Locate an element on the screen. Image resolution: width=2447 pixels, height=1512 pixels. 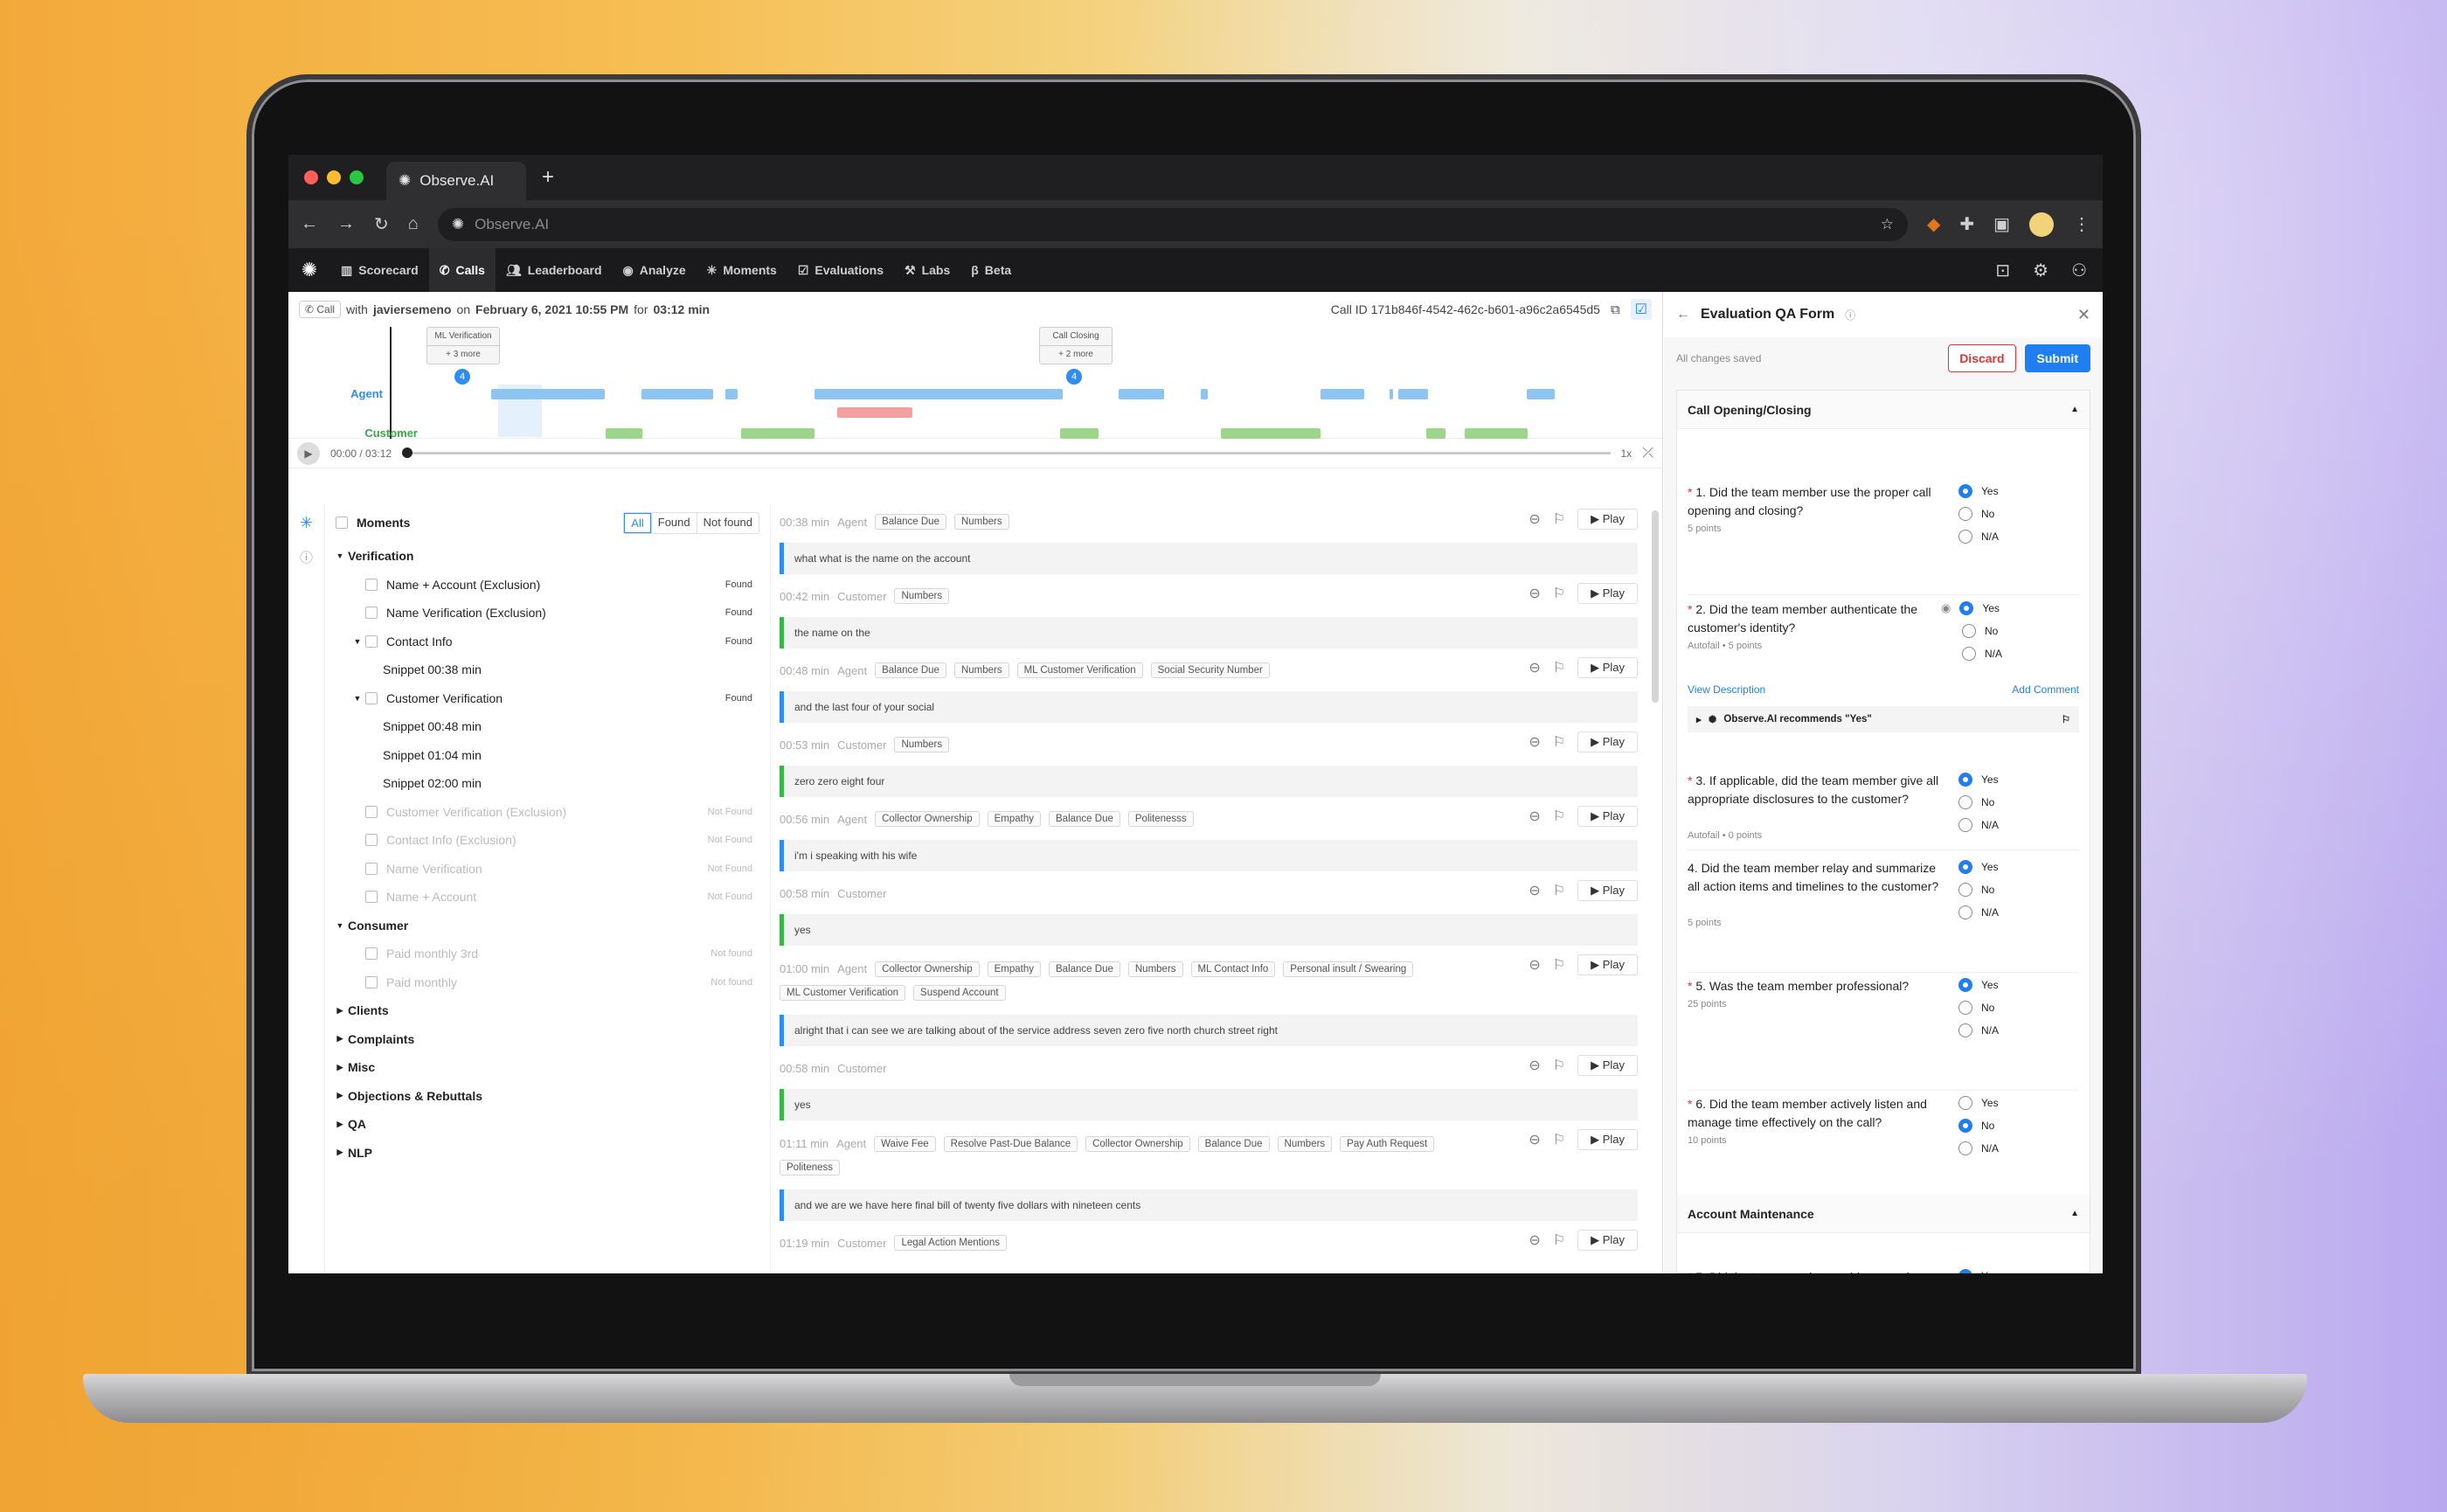
play-button: ▶ Play is located at coordinates (1607, 890).